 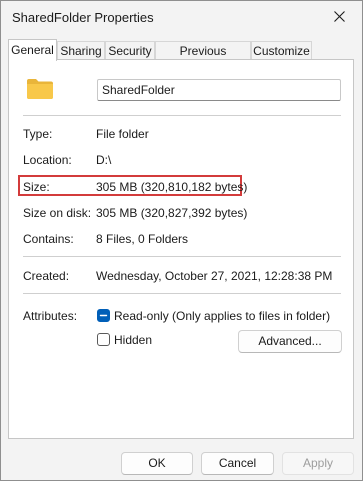 I want to click on type-label: Type:, so click(x=38, y=134).